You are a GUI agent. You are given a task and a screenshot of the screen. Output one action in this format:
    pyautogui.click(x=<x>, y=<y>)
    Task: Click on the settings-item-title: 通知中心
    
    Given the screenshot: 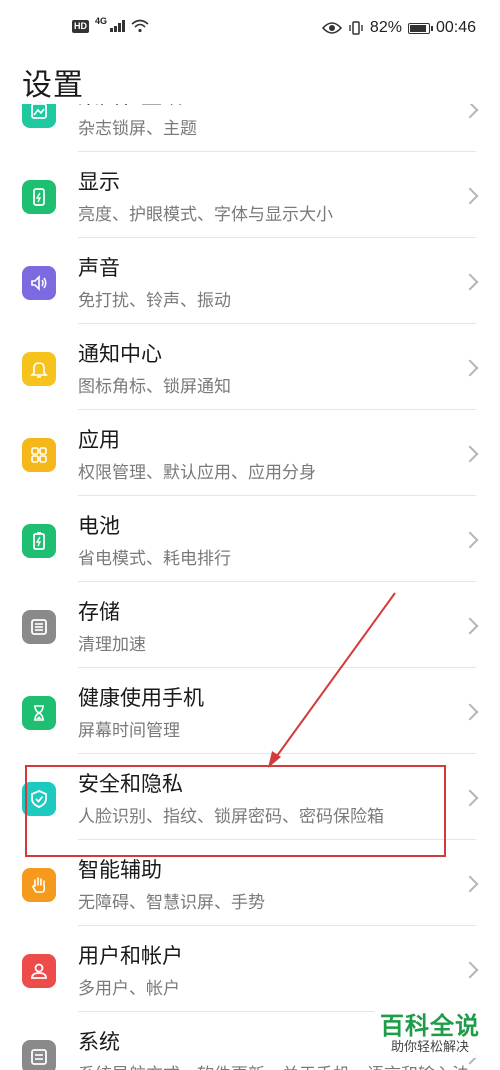 What is the action you would take?
    pyautogui.click(x=120, y=354)
    